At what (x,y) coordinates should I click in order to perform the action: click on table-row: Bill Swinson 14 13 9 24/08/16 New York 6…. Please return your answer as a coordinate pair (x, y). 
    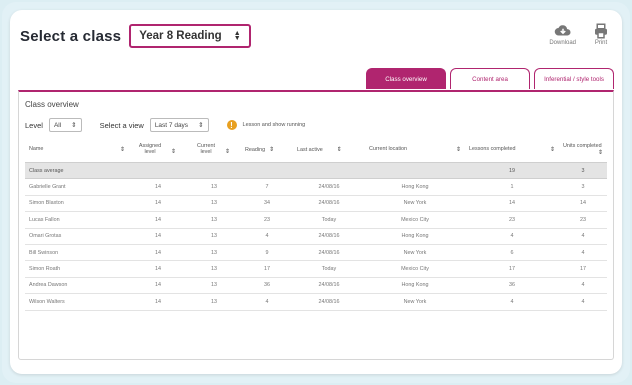
    Looking at the image, I should click on (316, 253).